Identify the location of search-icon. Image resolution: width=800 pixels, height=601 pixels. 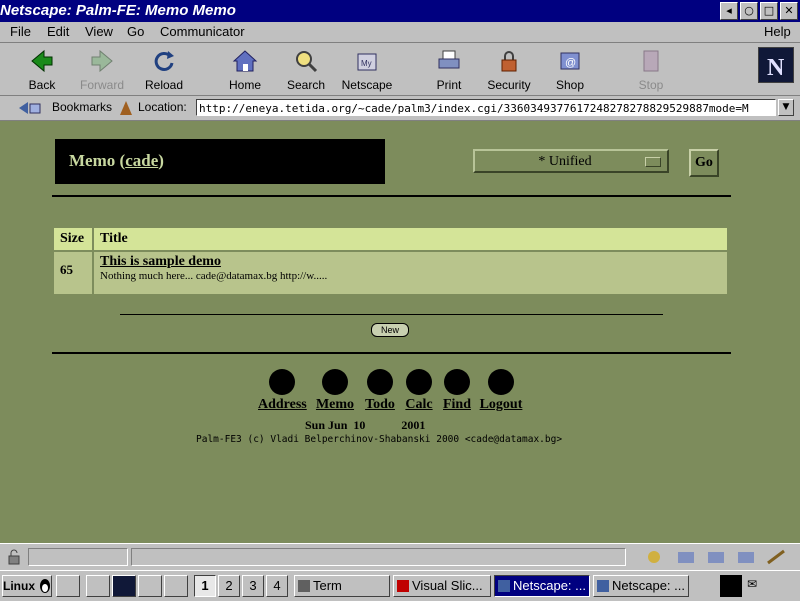
(307, 62).